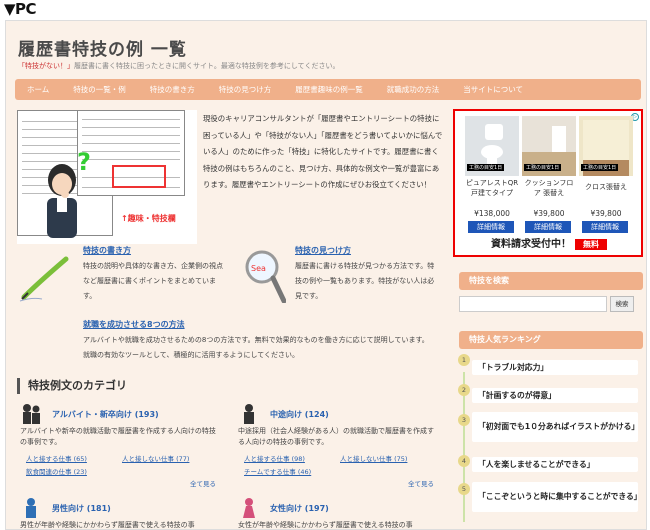 This screenshot has width=650, height=530. What do you see at coordinates (56, 458) in the screenshot?
I see `category-link: 人と接する仕事 (65)` at bounding box center [56, 458].